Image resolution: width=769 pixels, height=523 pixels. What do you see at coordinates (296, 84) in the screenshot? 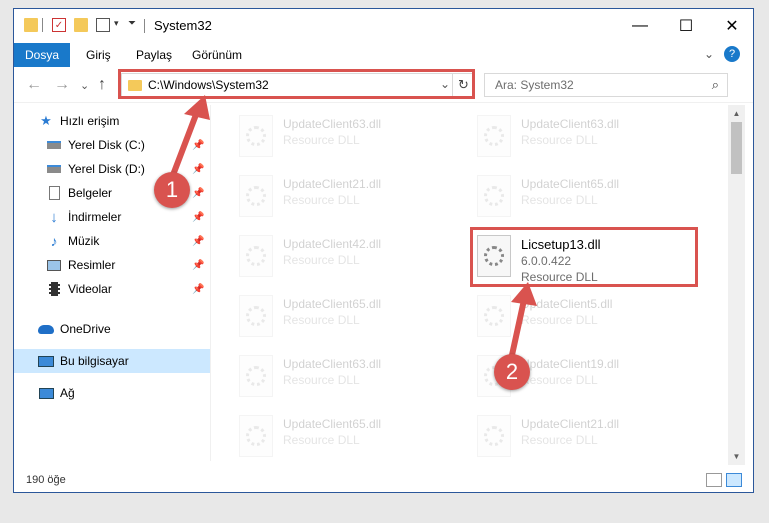
I see `address-highlight-box` at bounding box center [296, 84].